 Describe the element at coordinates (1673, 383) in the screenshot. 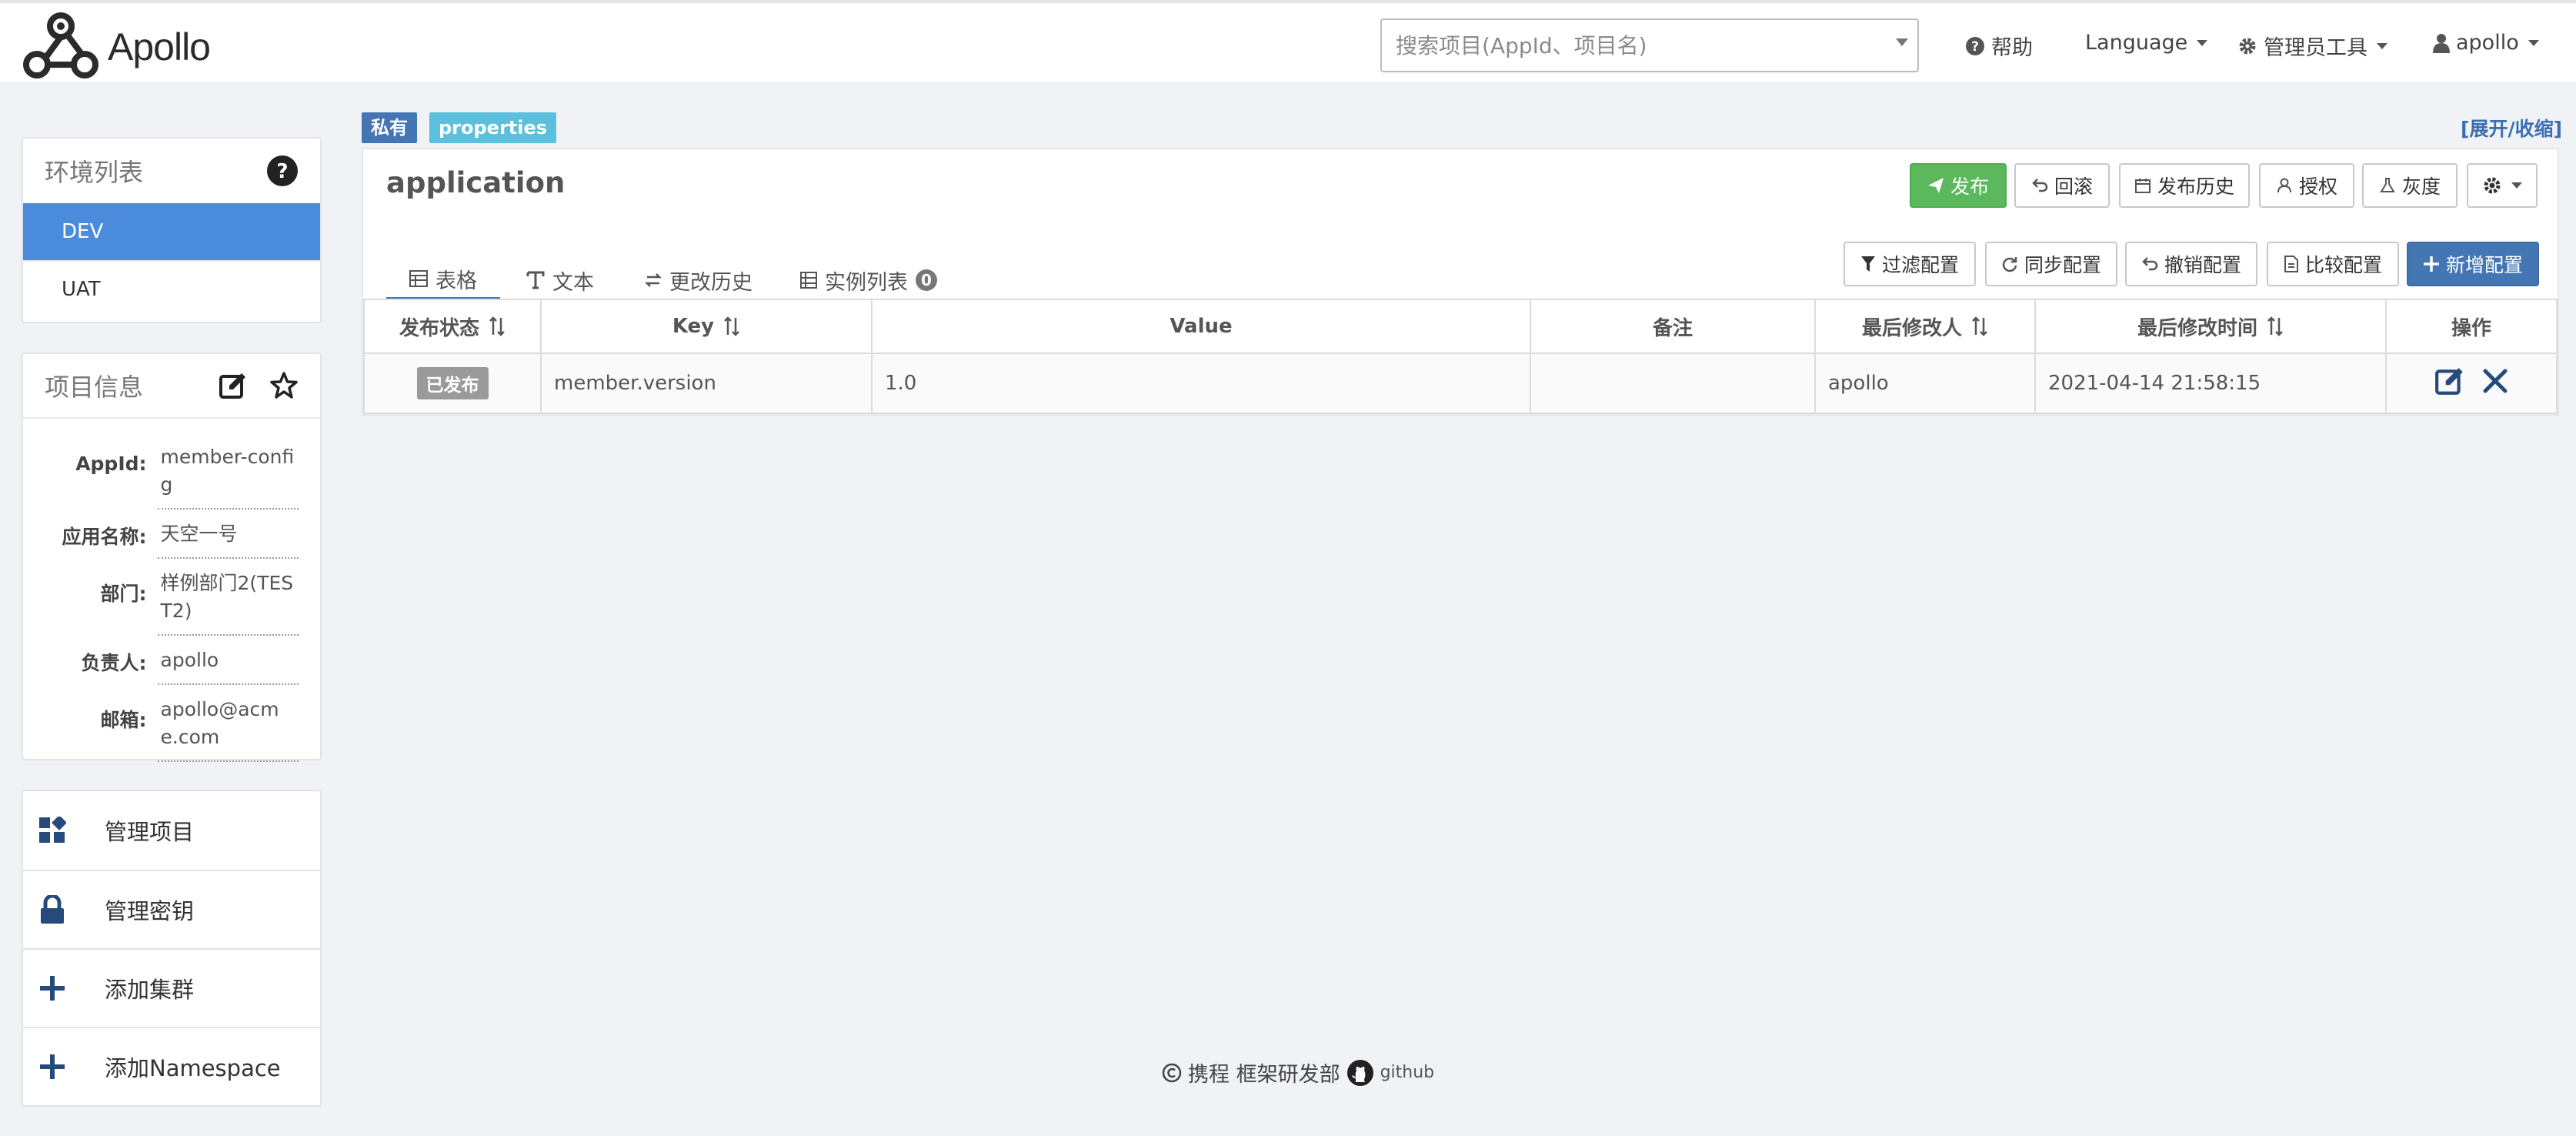

I see `comment-cell` at that location.